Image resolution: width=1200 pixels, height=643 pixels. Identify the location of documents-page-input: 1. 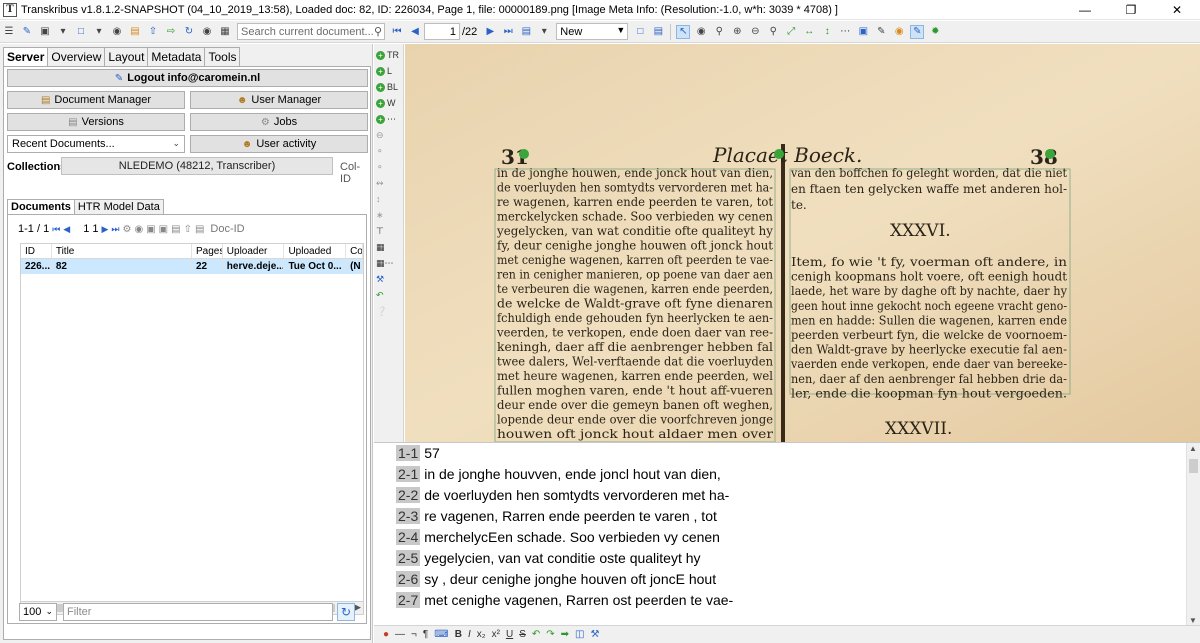
(86, 229).